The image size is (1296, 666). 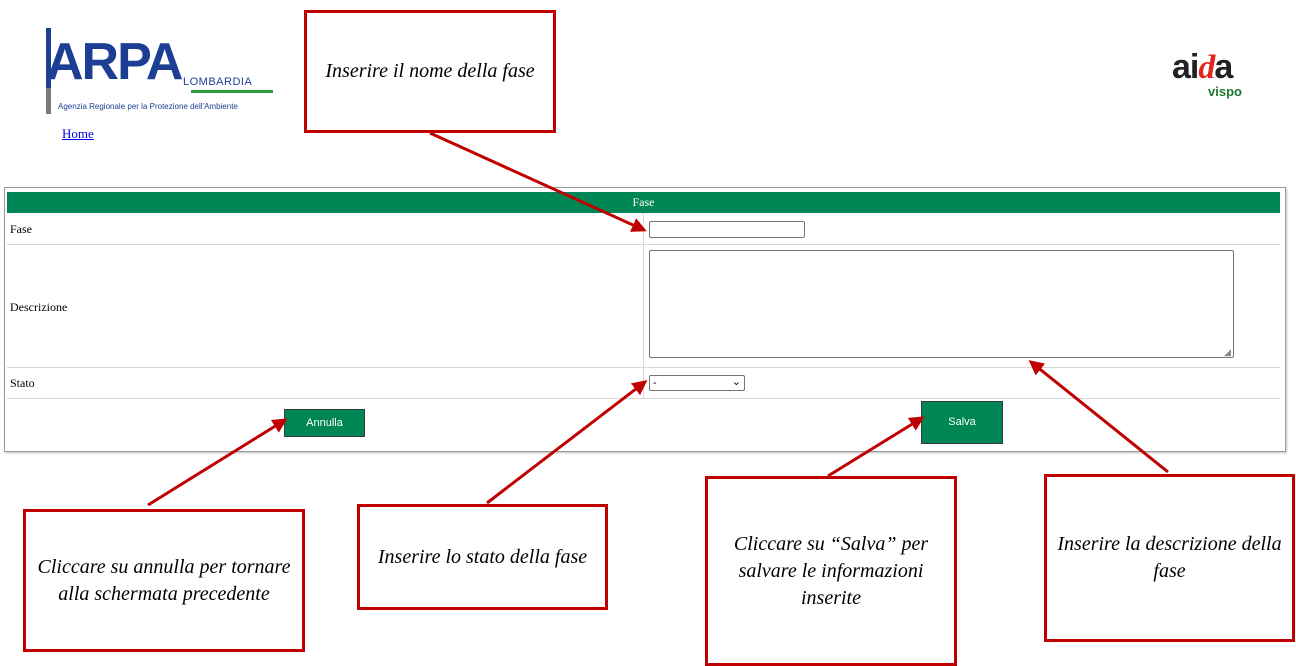 I want to click on row-divider, so click(x=643, y=398).